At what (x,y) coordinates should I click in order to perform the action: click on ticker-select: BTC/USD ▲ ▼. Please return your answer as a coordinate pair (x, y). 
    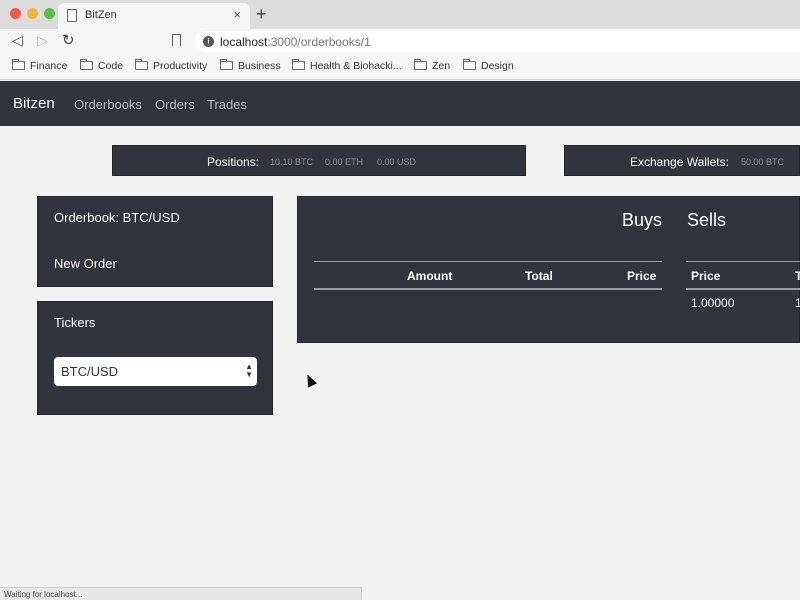
    Looking at the image, I should click on (155, 371).